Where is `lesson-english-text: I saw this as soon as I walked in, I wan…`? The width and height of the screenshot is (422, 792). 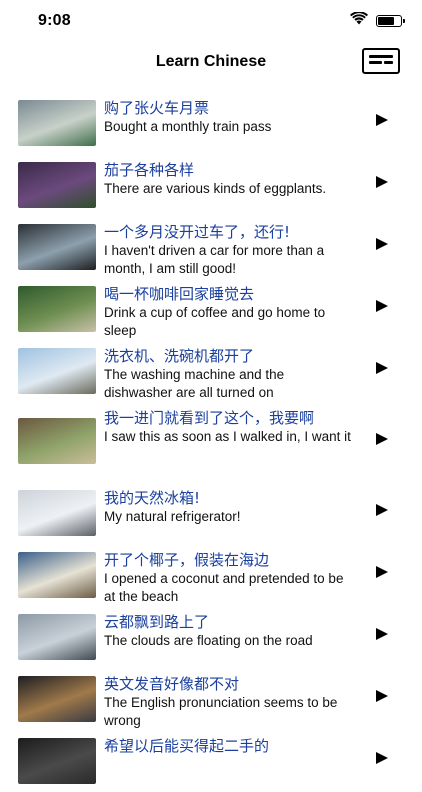
lesson-english-text: I saw this as soon as I walked in, I wan… is located at coordinates (227, 436).